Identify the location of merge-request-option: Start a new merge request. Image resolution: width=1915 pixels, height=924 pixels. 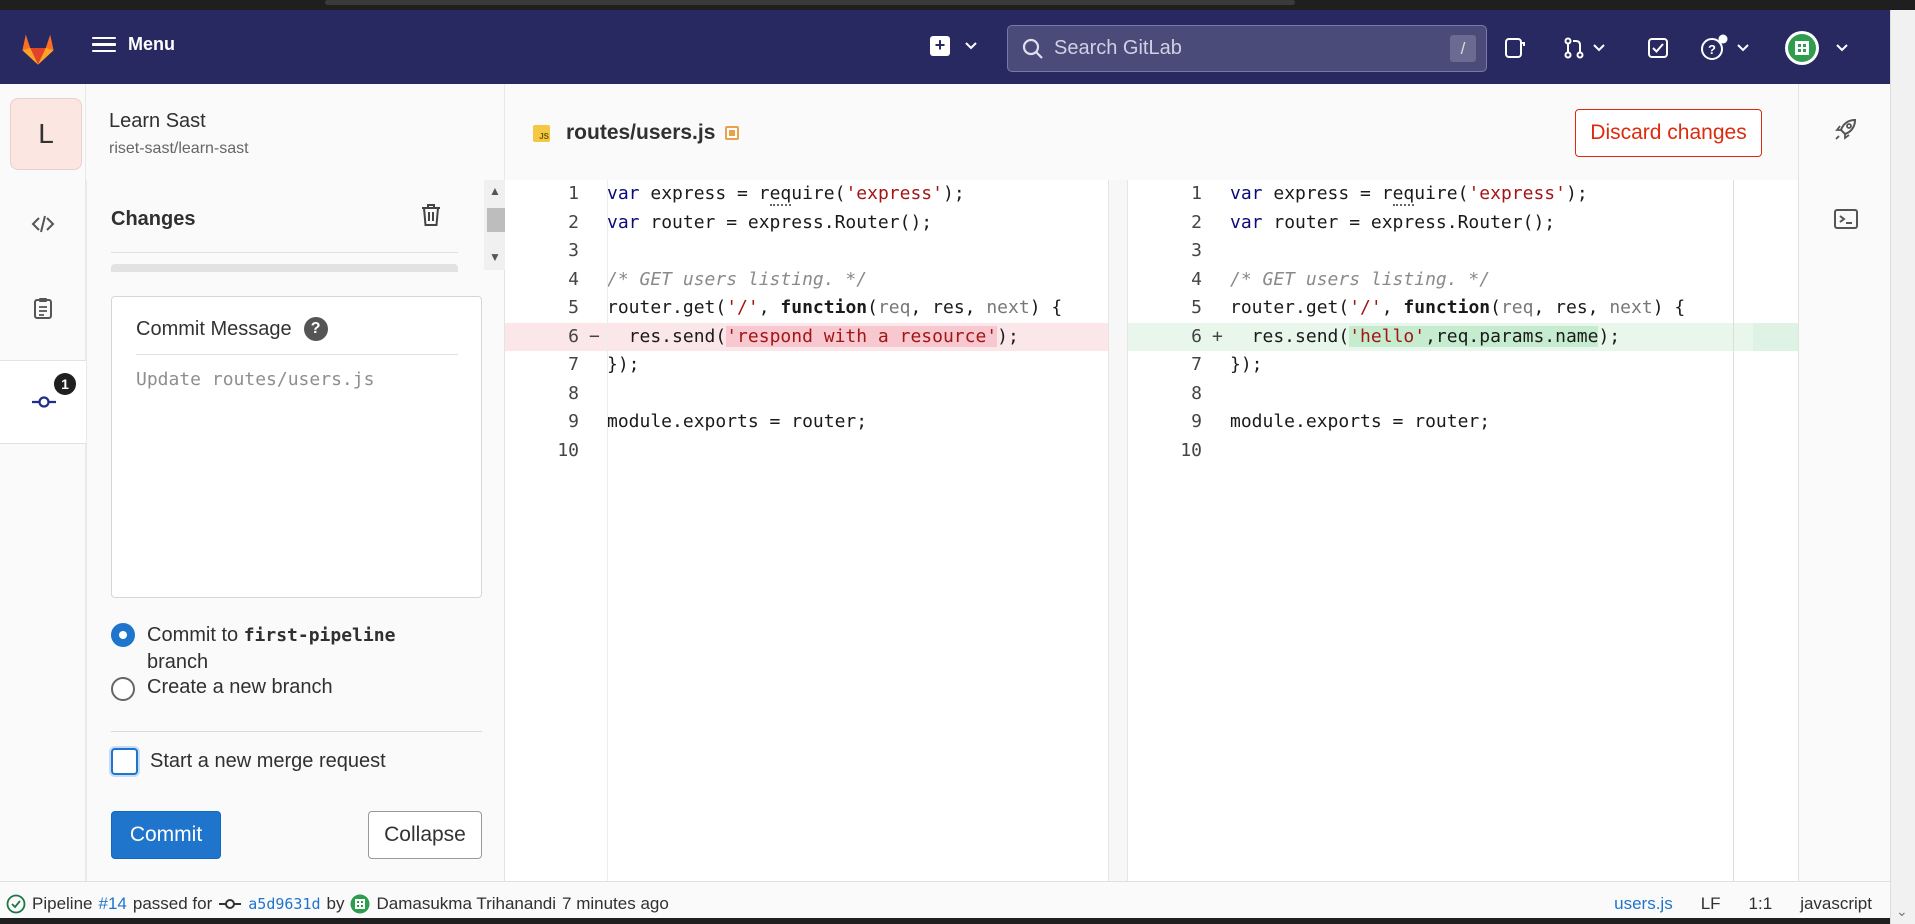
(248, 761).